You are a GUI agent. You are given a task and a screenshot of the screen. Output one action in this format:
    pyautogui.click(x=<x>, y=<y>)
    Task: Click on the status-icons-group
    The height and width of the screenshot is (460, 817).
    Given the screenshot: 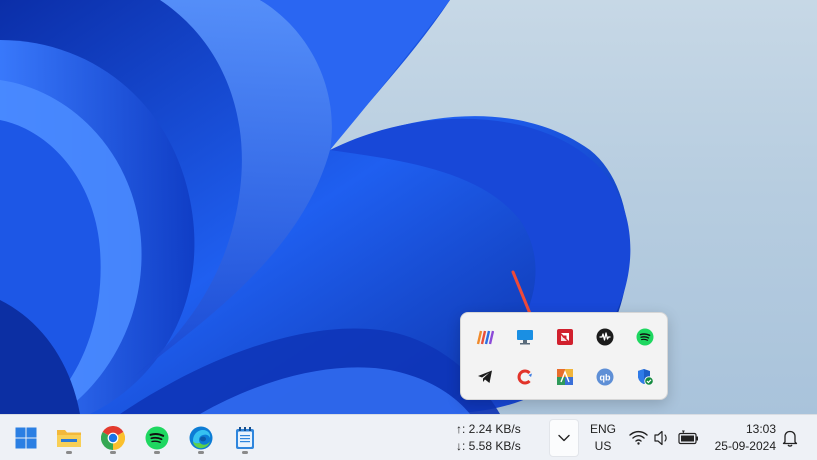 What is the action you would take?
    pyautogui.click(x=663, y=438)
    